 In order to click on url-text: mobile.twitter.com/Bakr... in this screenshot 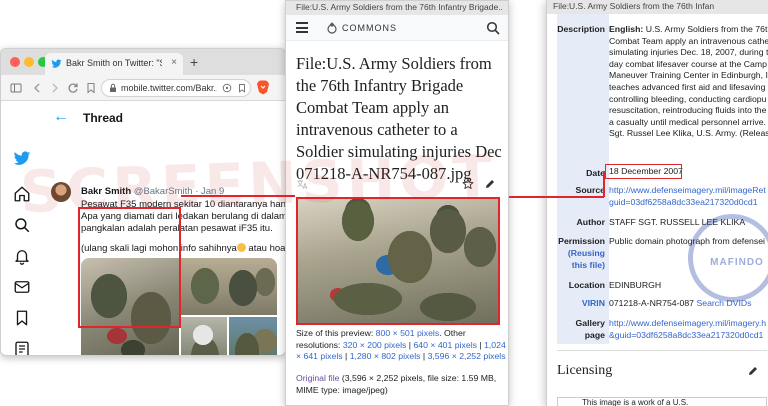, I will do `click(169, 88)`.